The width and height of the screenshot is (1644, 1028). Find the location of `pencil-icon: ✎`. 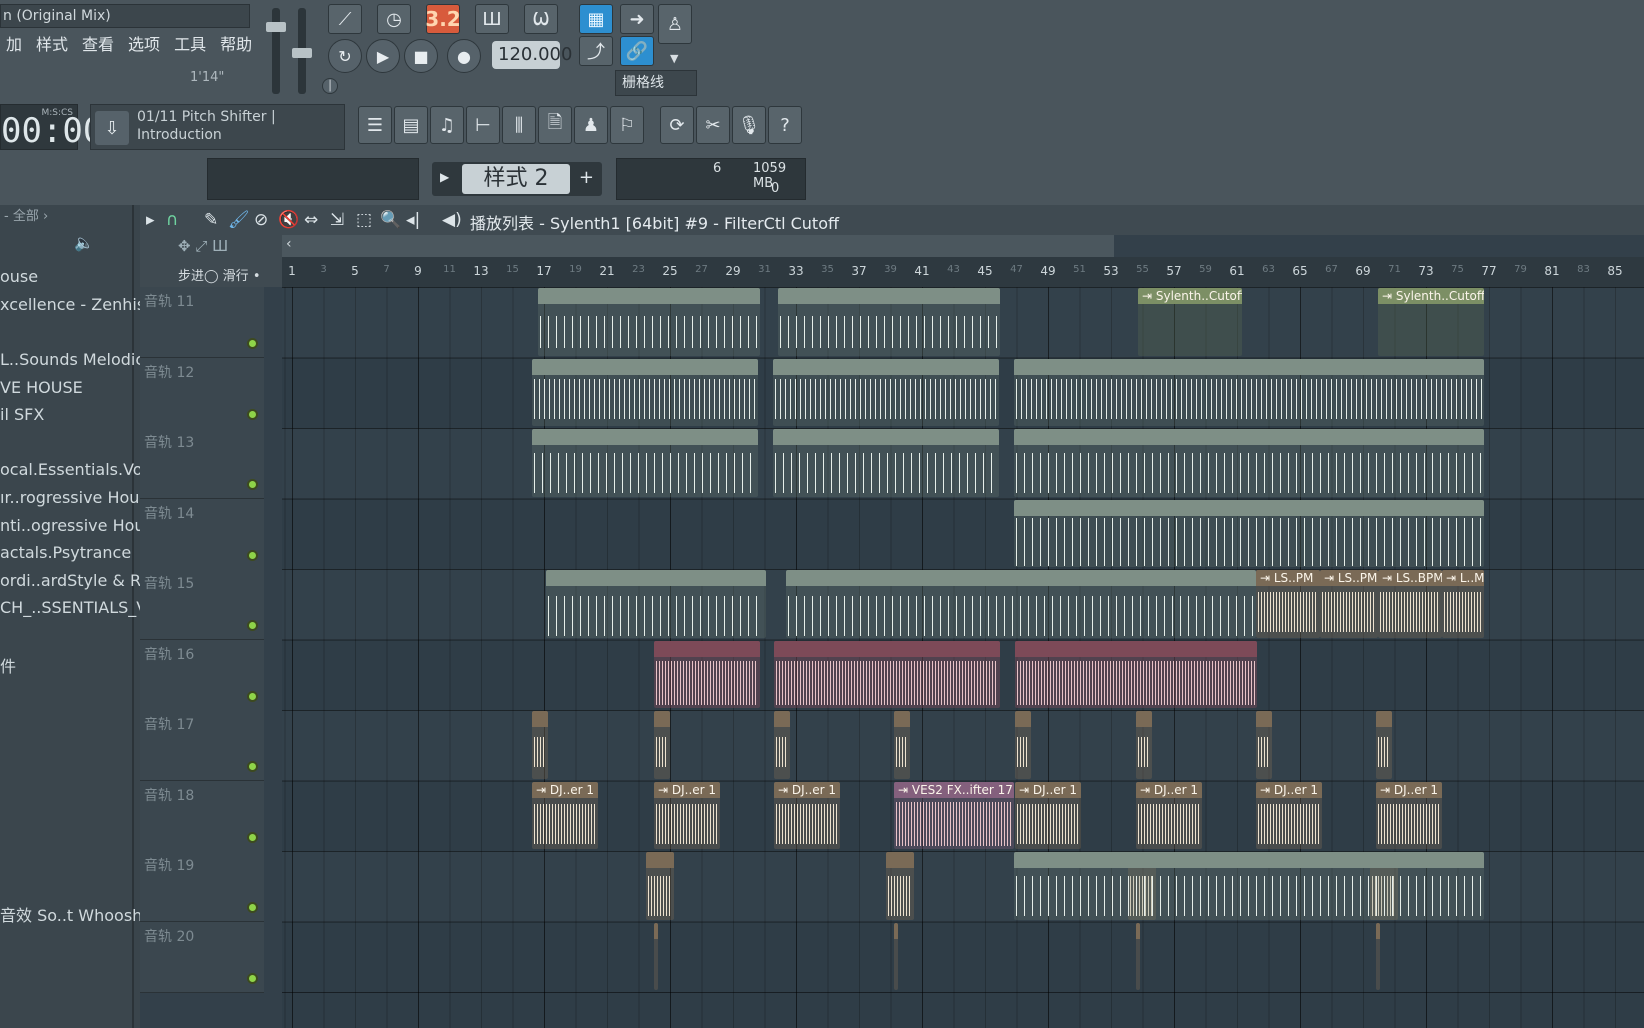

pencil-icon: ✎ is located at coordinates (211, 220).